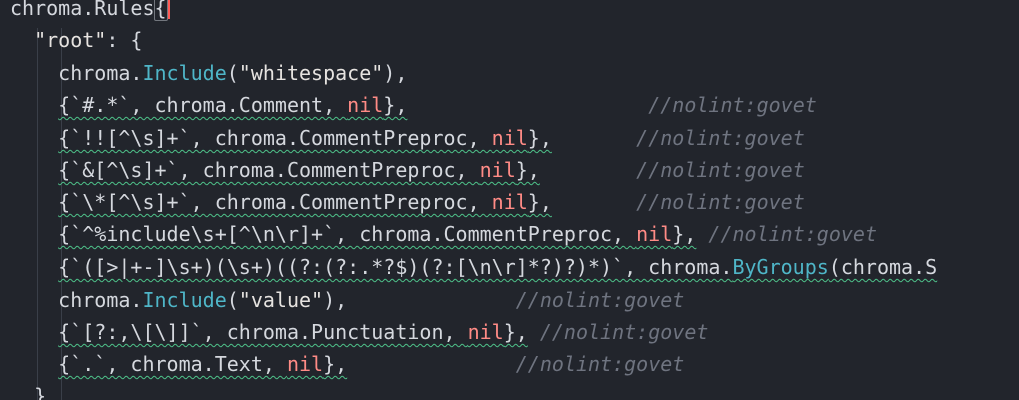 This screenshot has height=400, width=1019. I want to click on code-string: "root", so click(70, 40).